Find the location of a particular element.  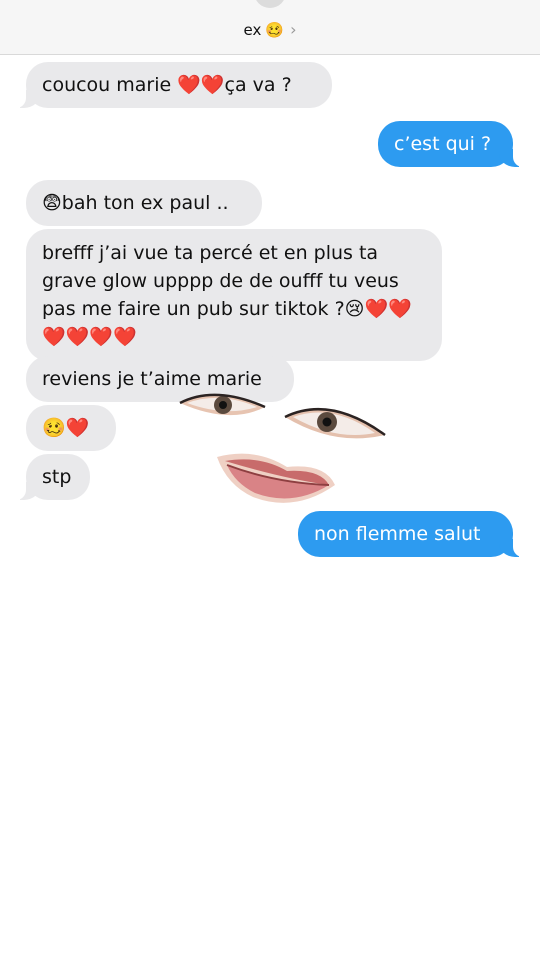

message-text: coucou marie ❤️❤️ça va ? is located at coordinates (167, 85).